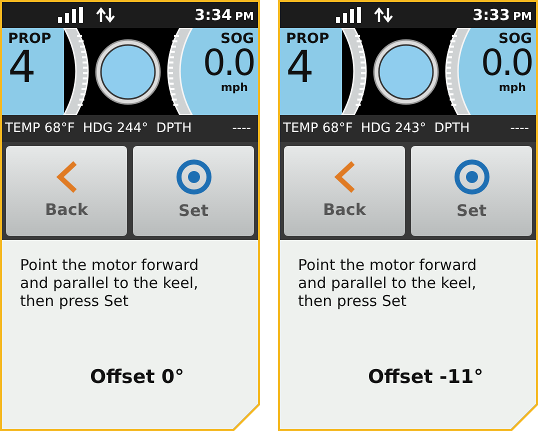 This screenshot has width=538, height=431. What do you see at coordinates (491, 15) in the screenshot?
I see `clock-time: 3:33` at bounding box center [491, 15].